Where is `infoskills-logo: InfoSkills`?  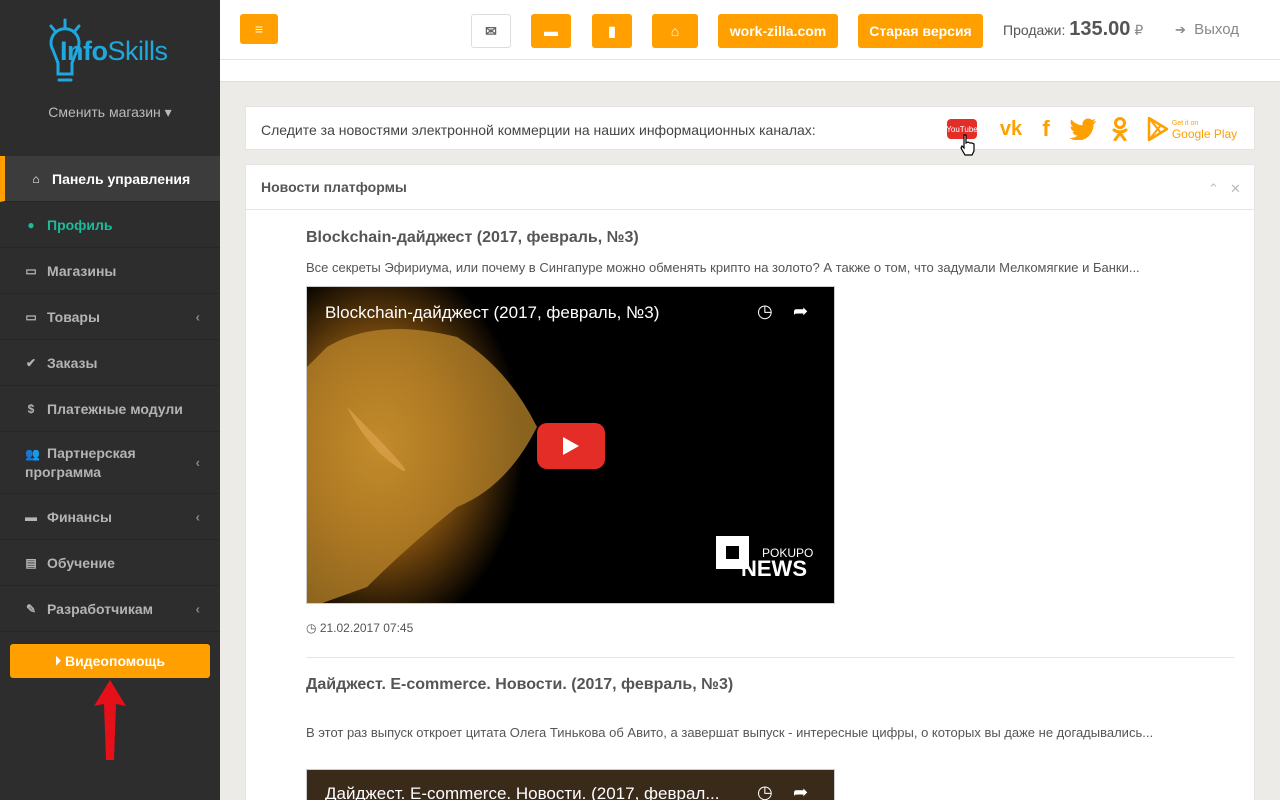
infoskills-logo: InfoSkills is located at coordinates (115, 50).